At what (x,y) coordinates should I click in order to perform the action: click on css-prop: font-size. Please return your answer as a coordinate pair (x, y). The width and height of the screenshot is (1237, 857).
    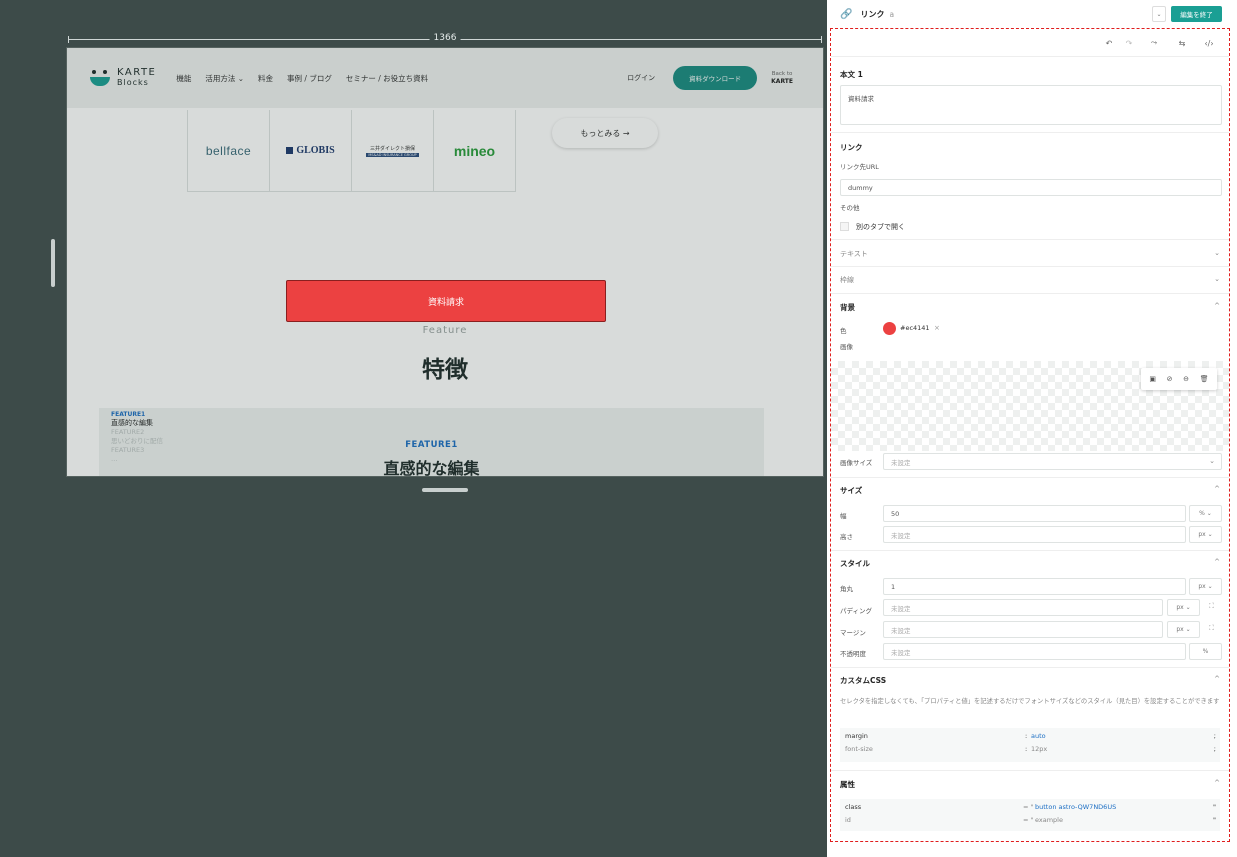
    Looking at the image, I should click on (859, 749).